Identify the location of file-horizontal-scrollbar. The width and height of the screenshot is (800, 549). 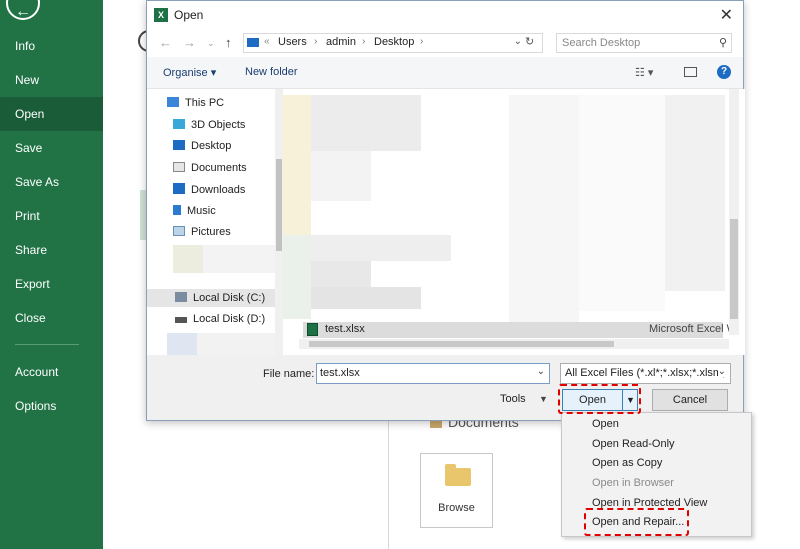
(514, 344).